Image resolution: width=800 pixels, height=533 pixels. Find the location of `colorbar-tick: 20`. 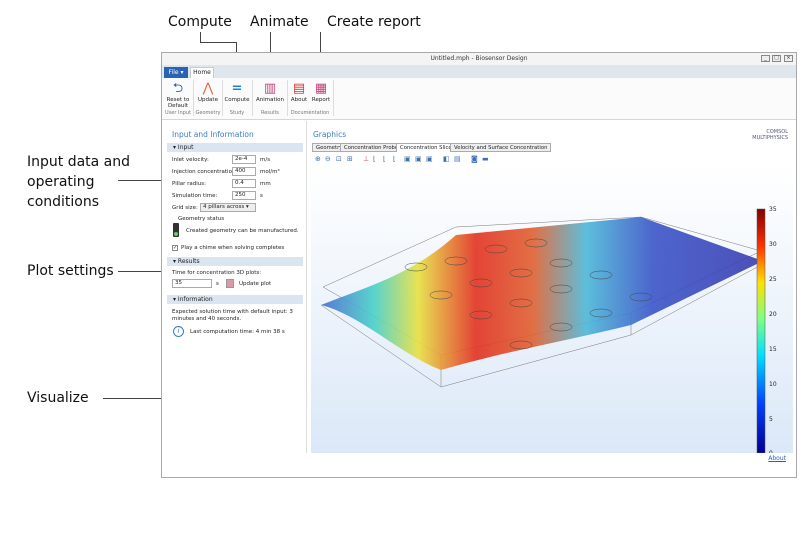

colorbar-tick: 20 is located at coordinates (773, 314).